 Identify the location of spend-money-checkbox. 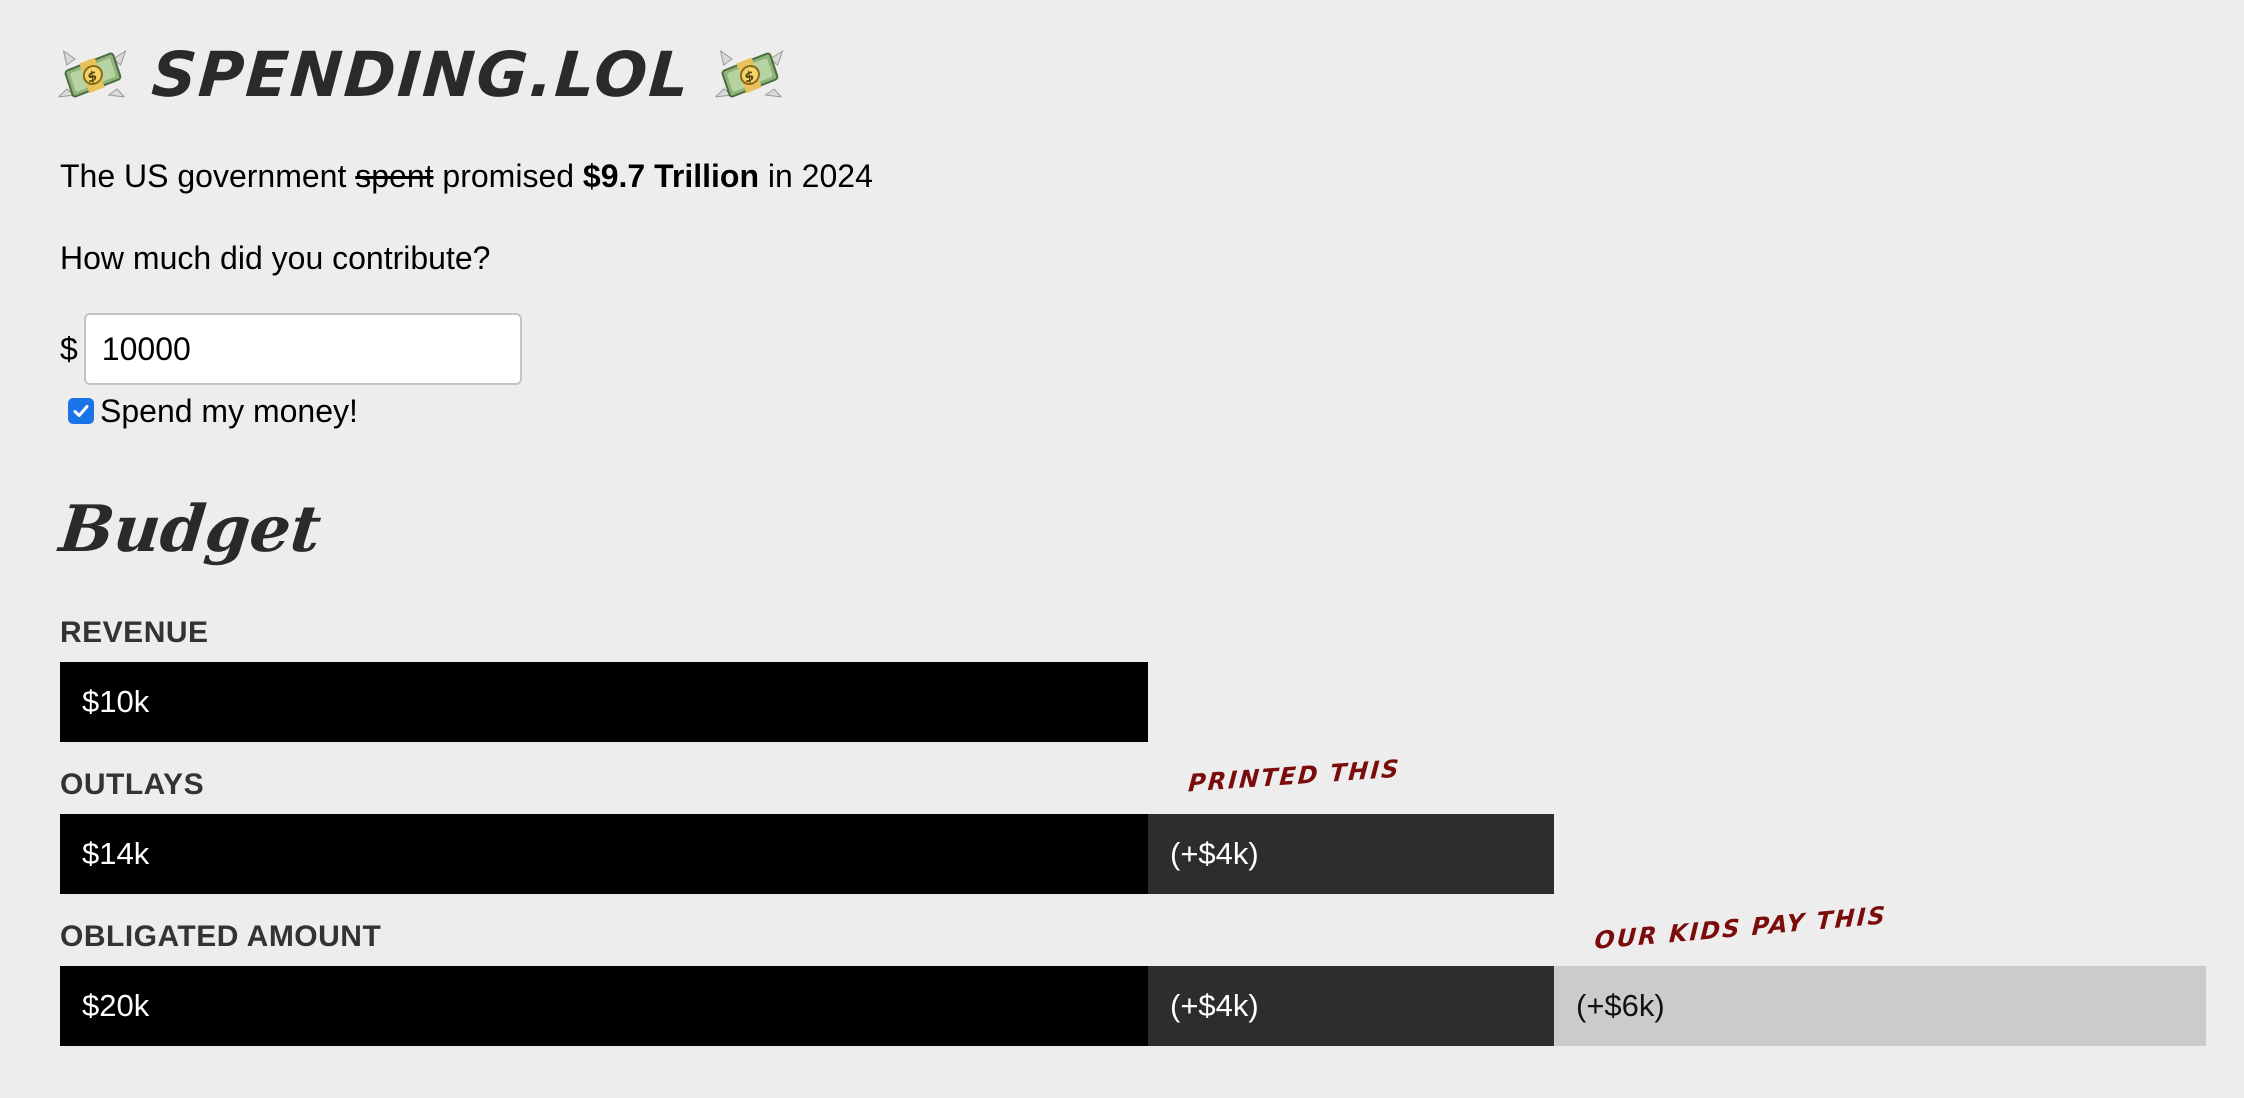
(81, 411).